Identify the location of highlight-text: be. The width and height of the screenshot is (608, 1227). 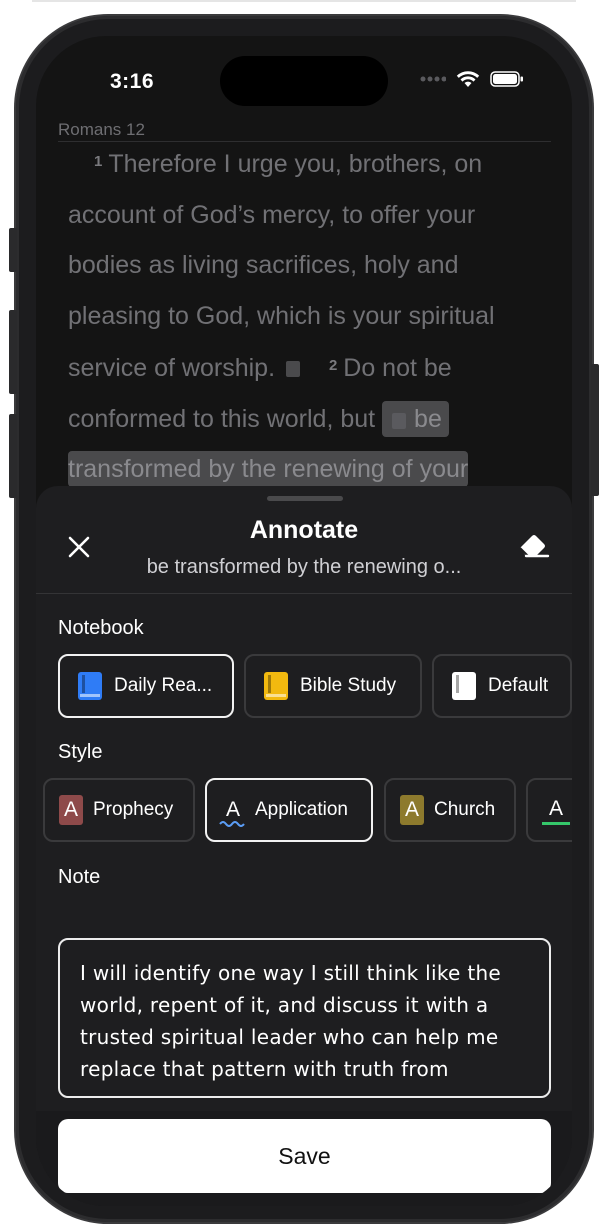
(428, 418).